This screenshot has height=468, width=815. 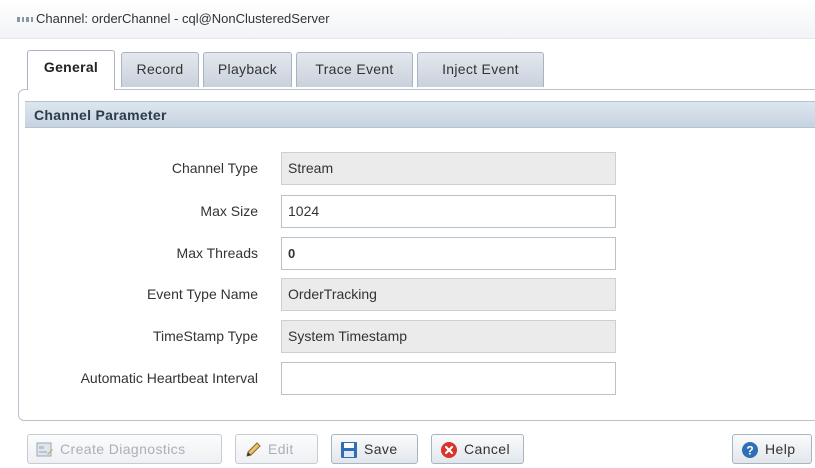 What do you see at coordinates (25, 19) in the screenshot?
I see `dots-icon` at bounding box center [25, 19].